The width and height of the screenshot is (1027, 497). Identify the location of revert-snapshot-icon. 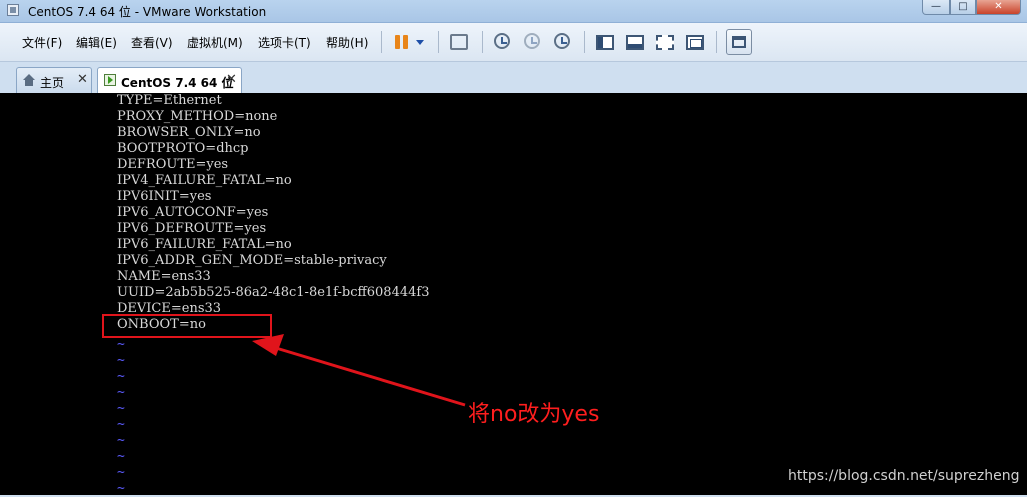
(532, 41).